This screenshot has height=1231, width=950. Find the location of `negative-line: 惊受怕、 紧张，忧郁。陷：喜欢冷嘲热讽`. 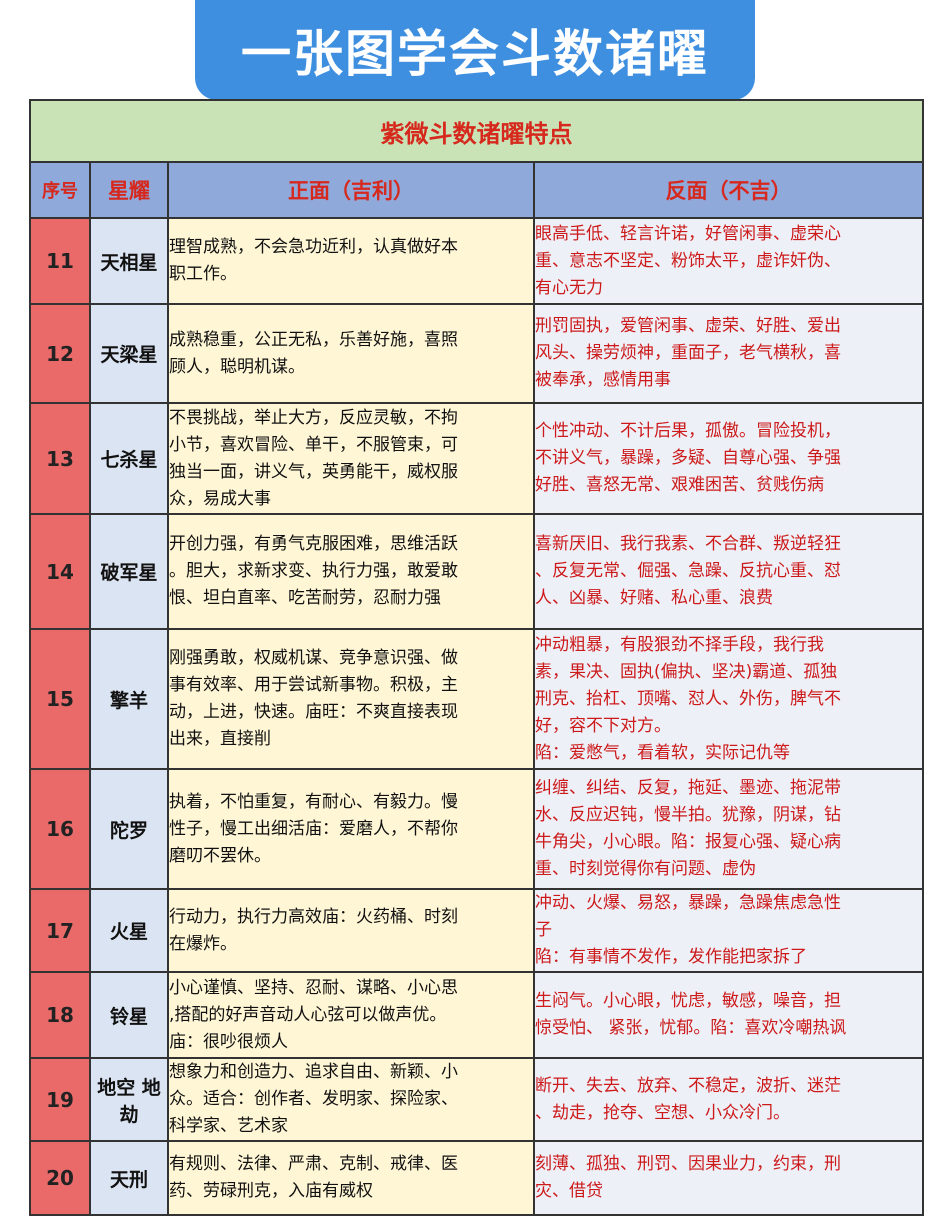

negative-line: 惊受怕、 紧张，忧郁。陷：喜欢冷嘲热讽 is located at coordinates (691, 1028).